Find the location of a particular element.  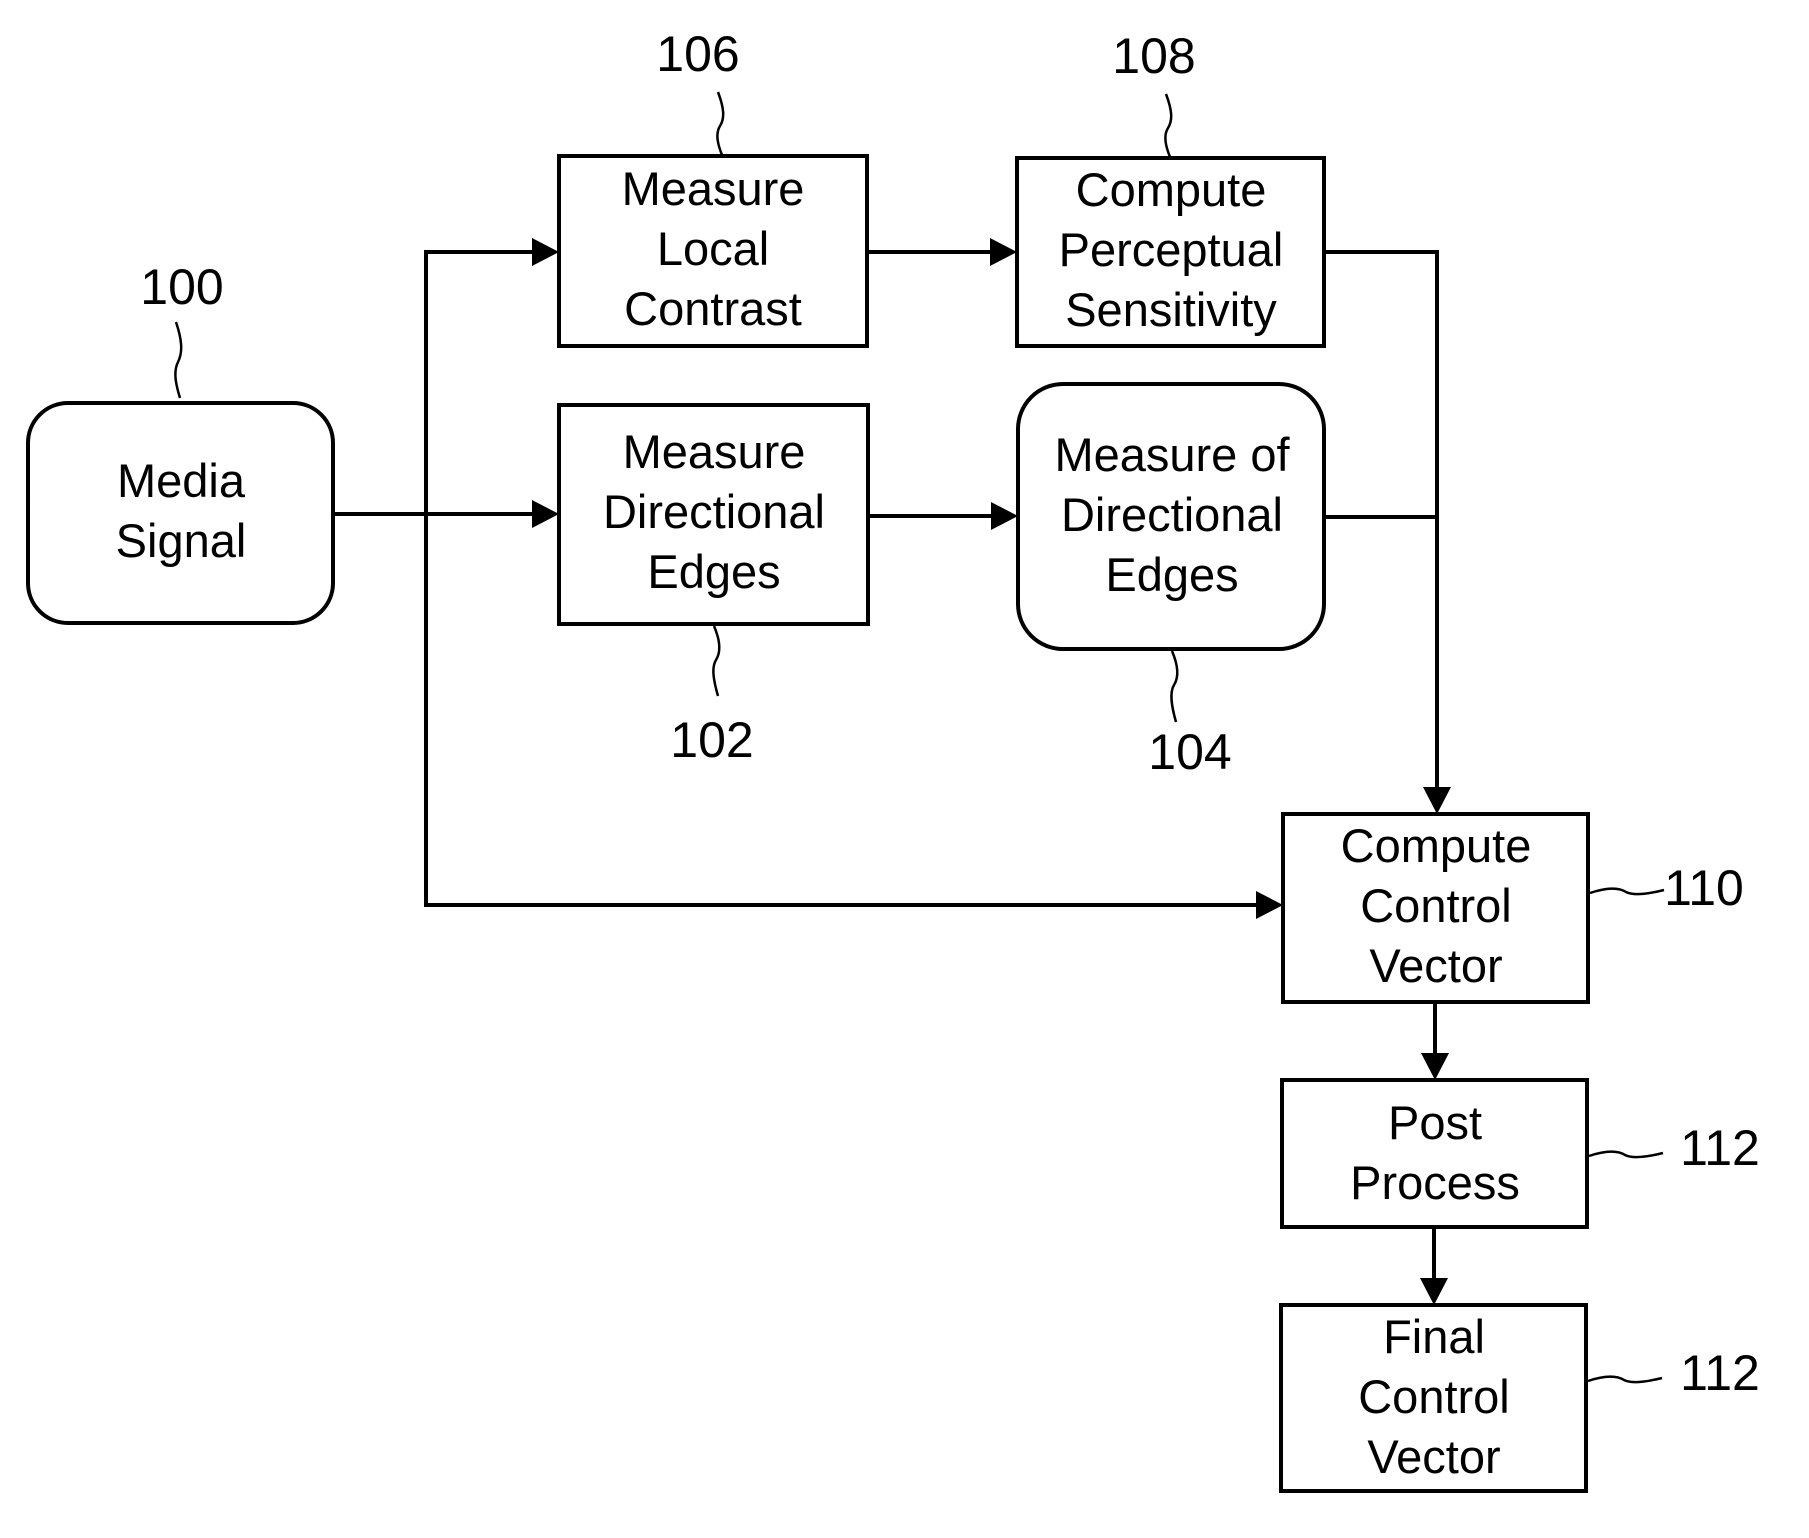

ref-label-112-post: 112 is located at coordinates (1674, 1148).